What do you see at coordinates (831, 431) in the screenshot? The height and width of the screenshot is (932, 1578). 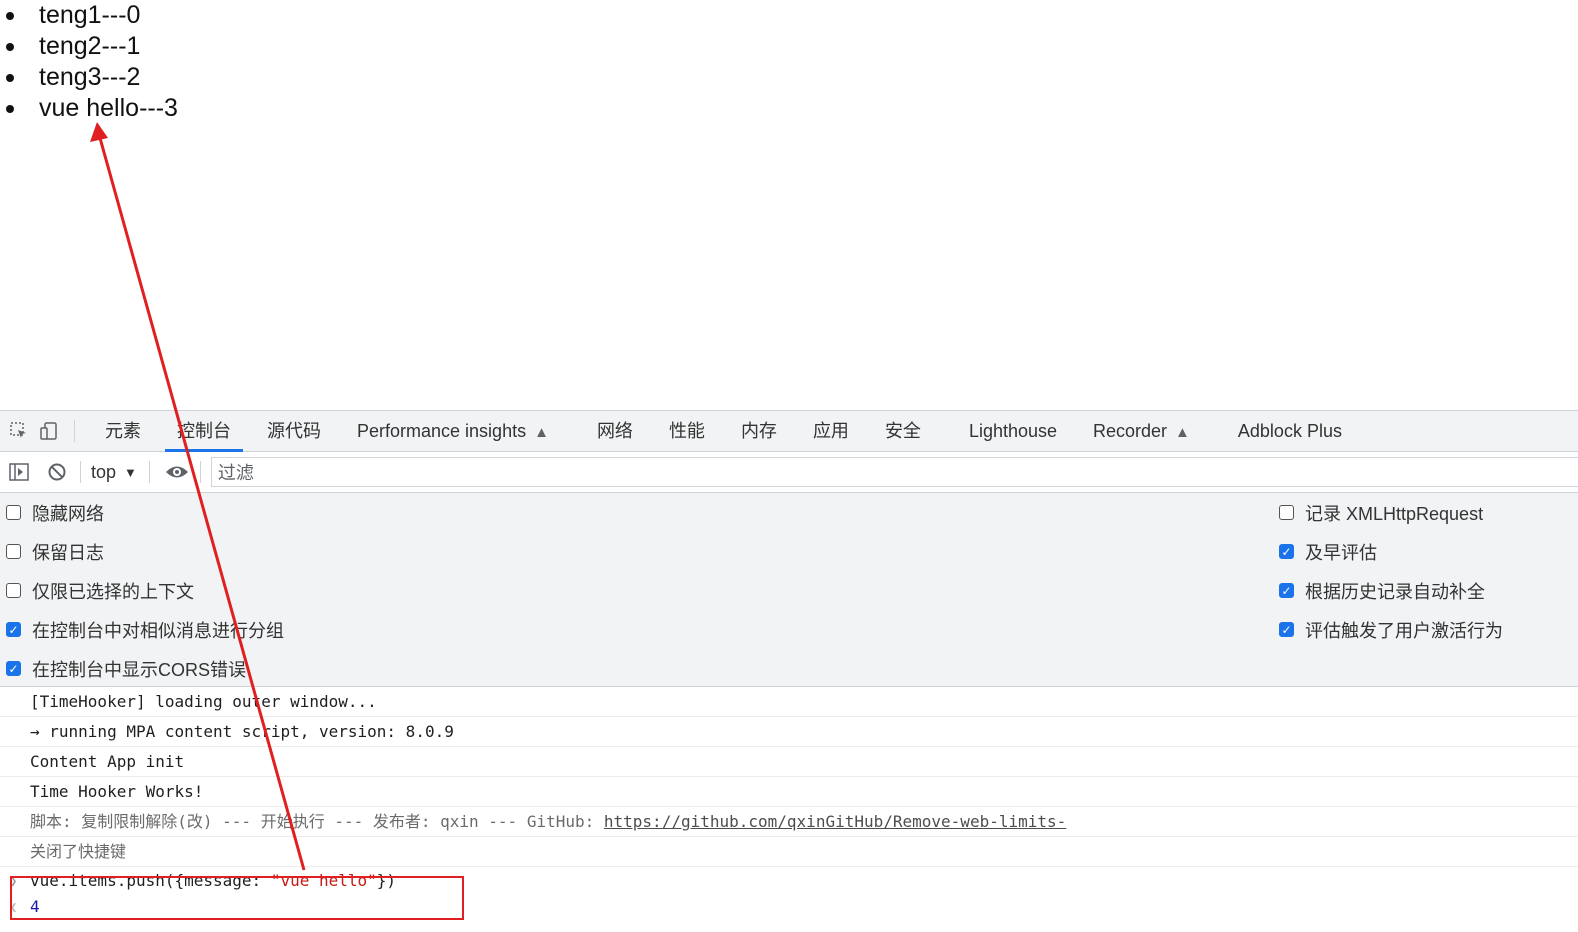 I see `tab-application: 应用` at bounding box center [831, 431].